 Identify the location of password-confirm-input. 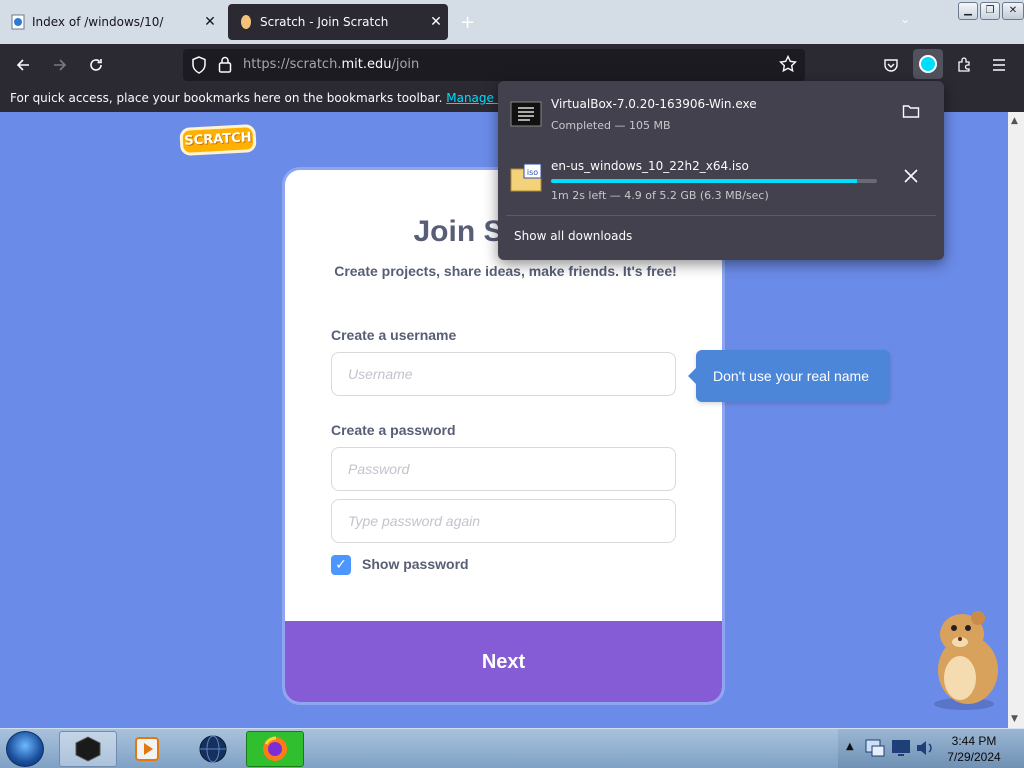
(503, 521).